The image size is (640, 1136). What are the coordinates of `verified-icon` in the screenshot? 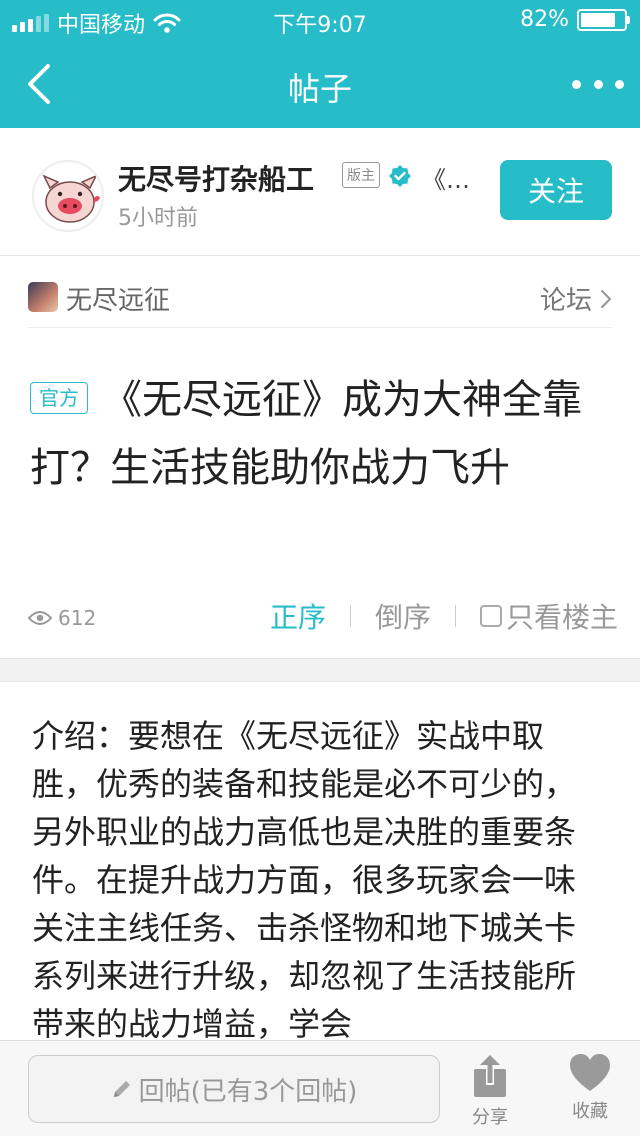 It's located at (400, 176).